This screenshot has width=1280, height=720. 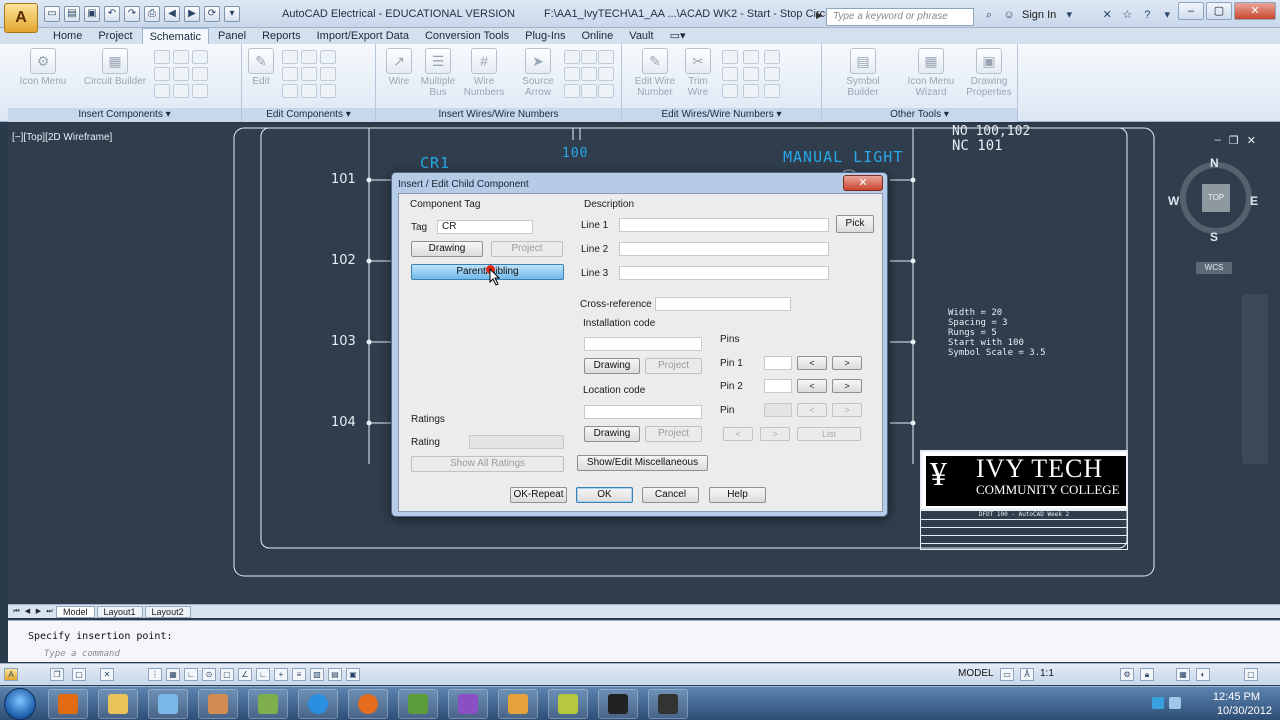 What do you see at coordinates (778, 386) in the screenshot?
I see `pin2-input` at bounding box center [778, 386].